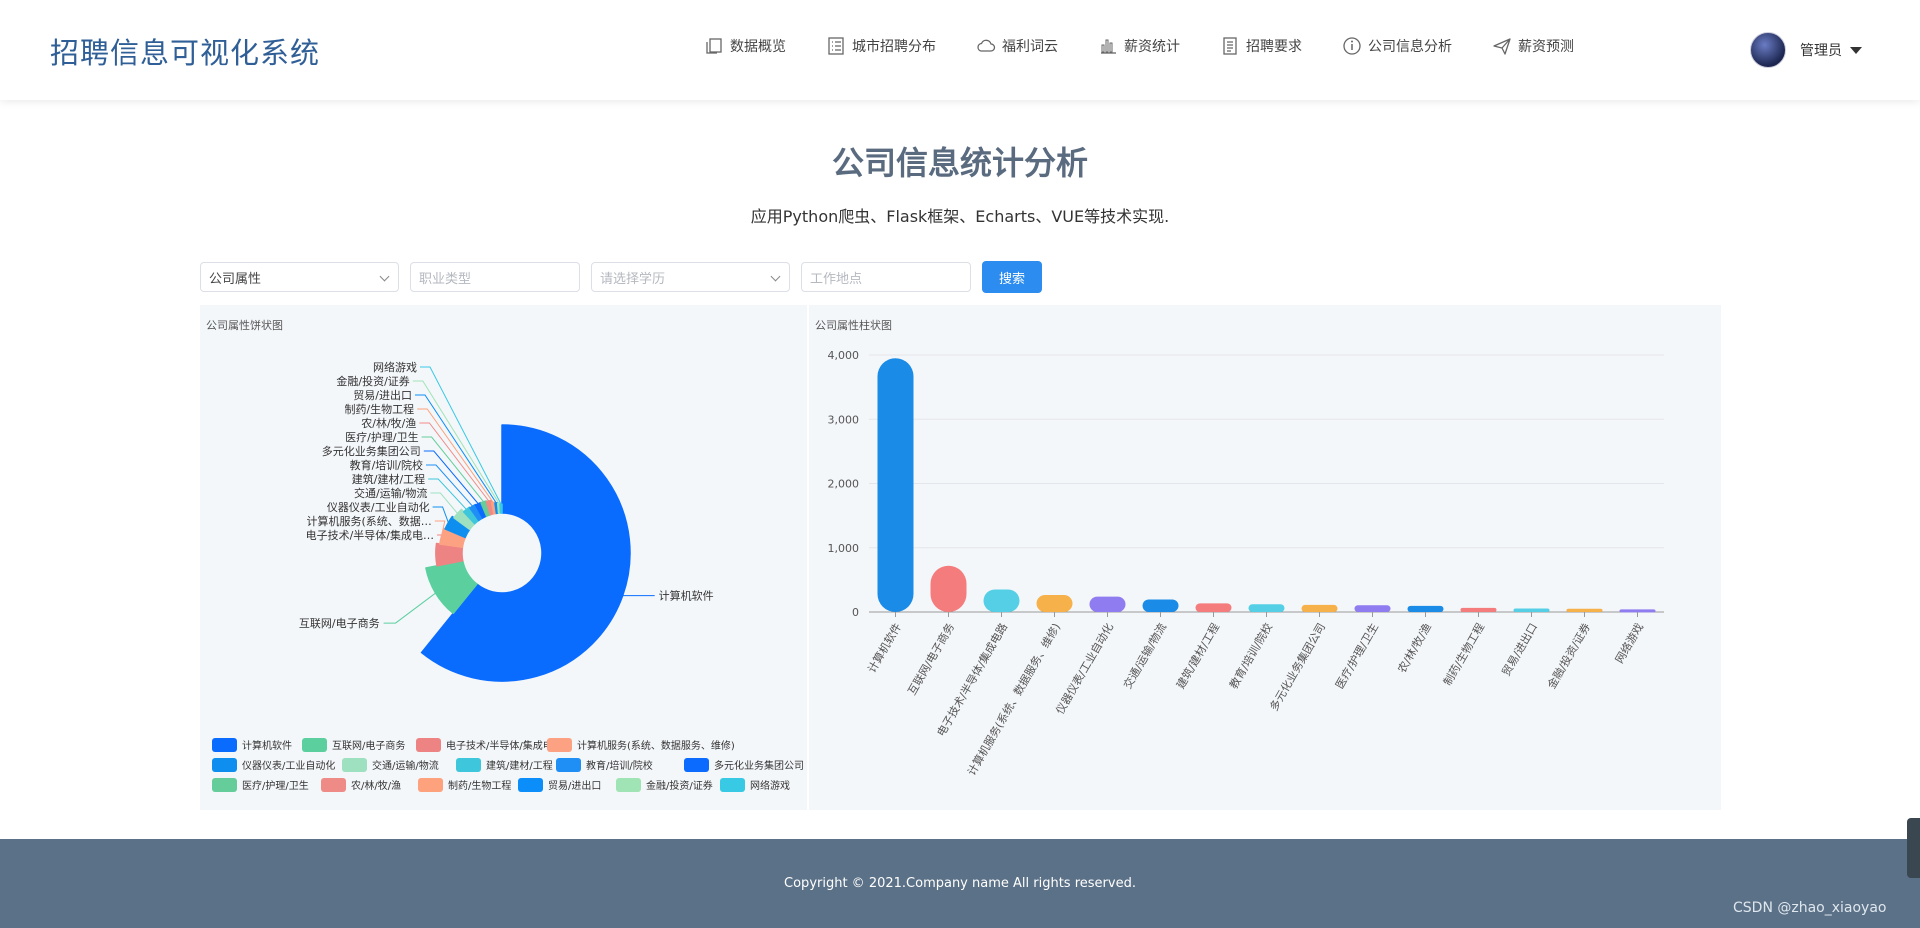  Describe the element at coordinates (275, 785) in the screenshot. I see `legend-label: 医疗/护理/卫生` at that location.